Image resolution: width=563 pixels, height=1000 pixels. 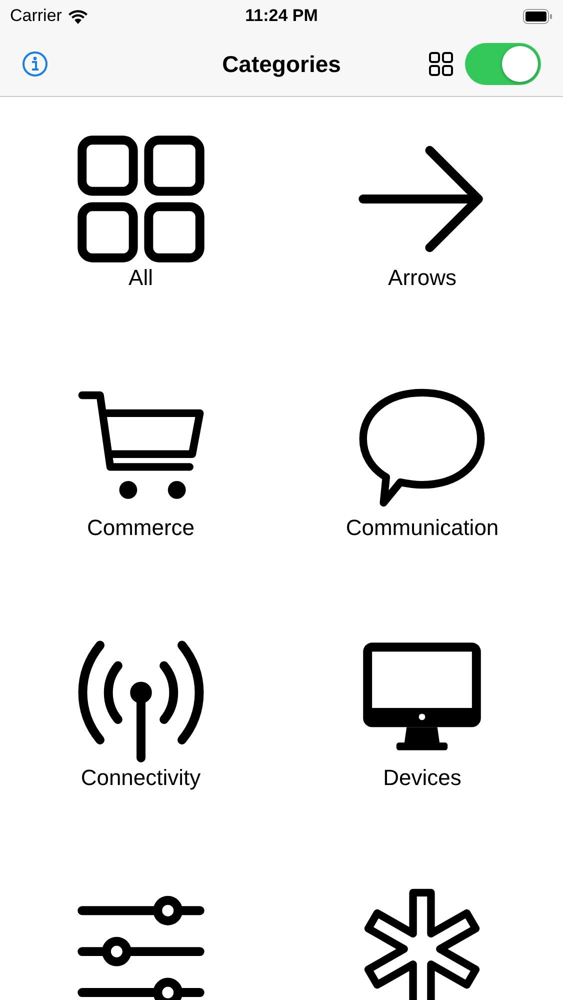 What do you see at coordinates (35, 64) in the screenshot?
I see `info-icon` at bounding box center [35, 64].